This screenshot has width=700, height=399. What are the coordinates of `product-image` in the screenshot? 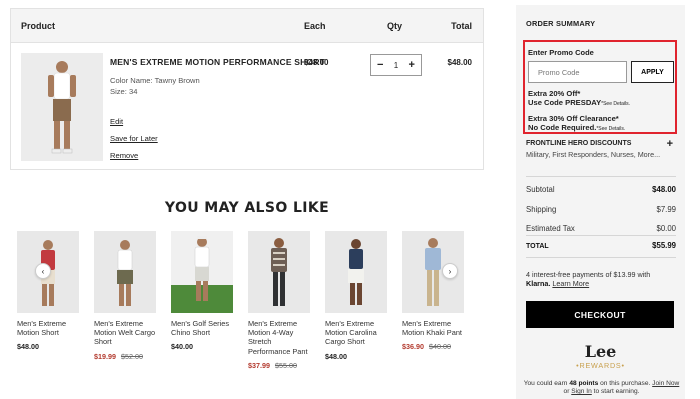 It's located at (62, 107).